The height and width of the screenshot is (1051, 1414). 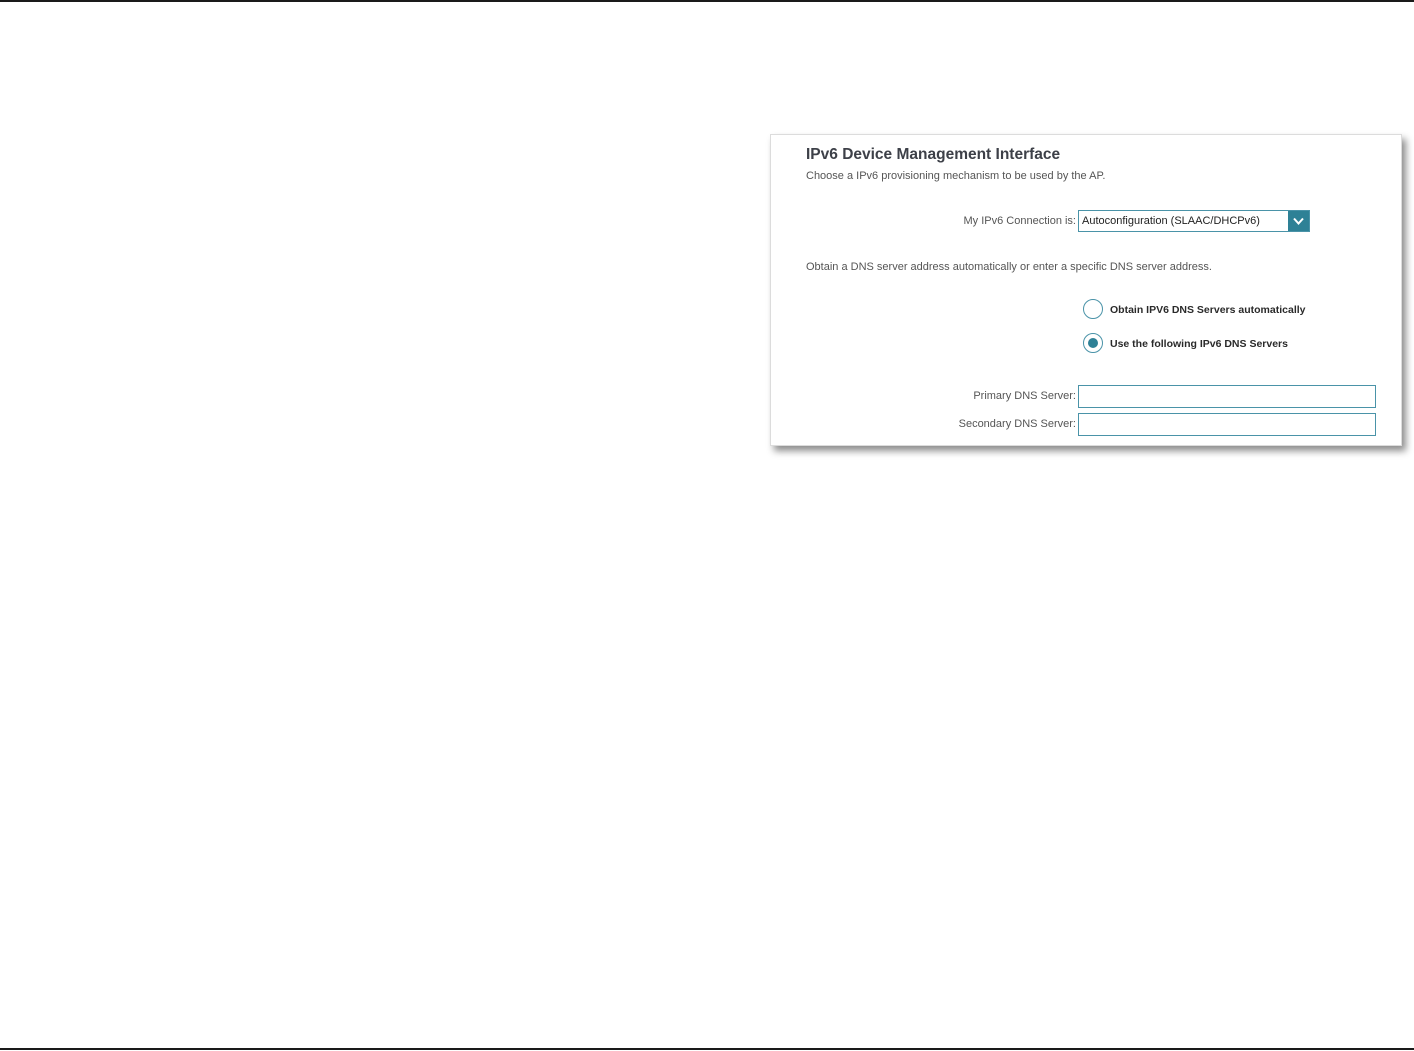 I want to click on chevron-down-icon, so click(x=1298, y=221).